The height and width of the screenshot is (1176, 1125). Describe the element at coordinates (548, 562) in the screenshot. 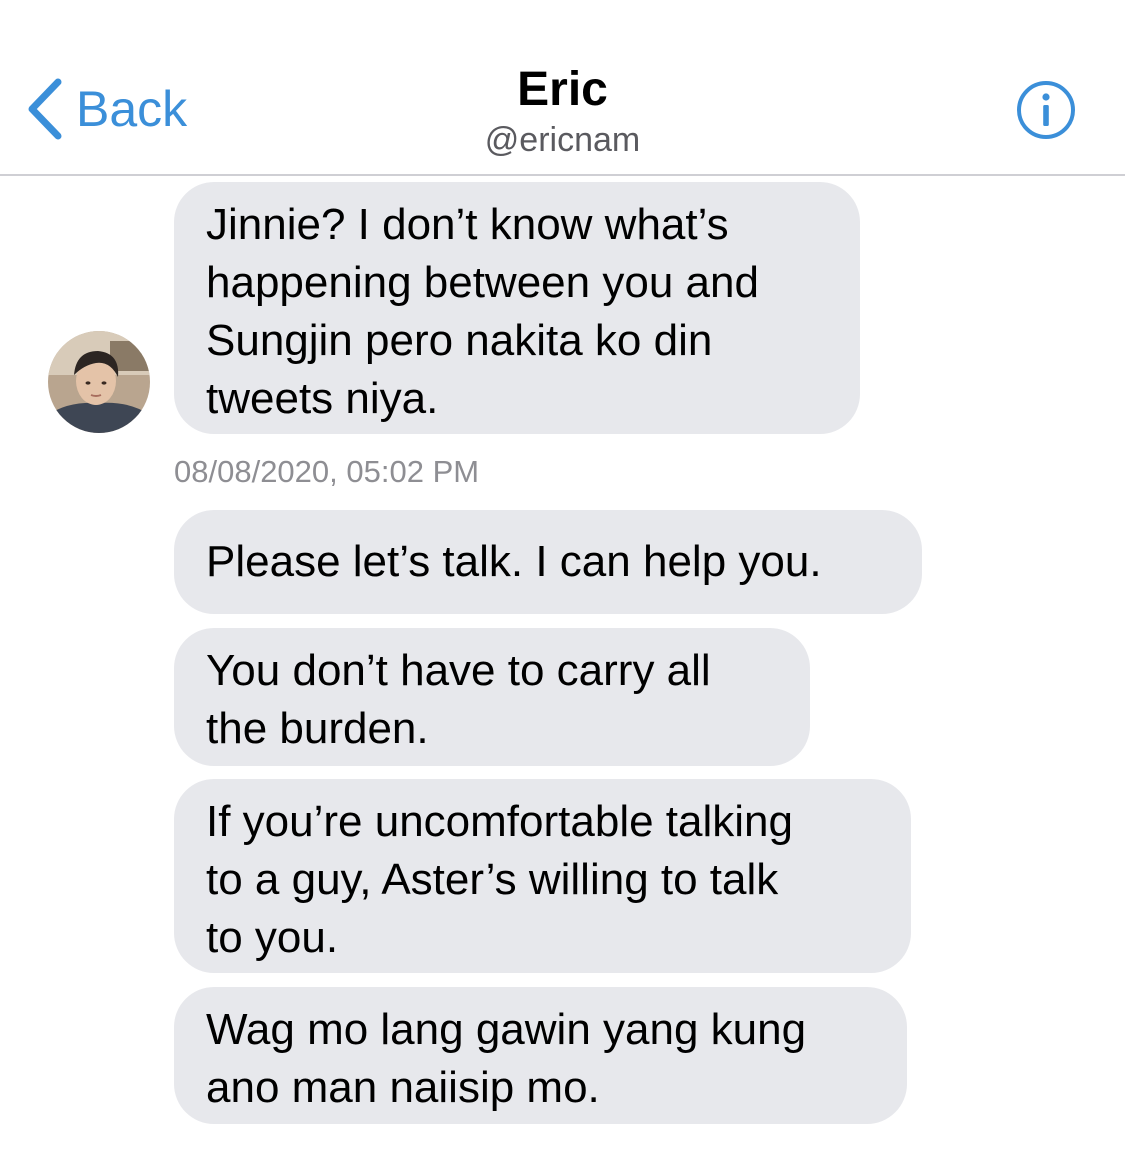

I see `message-bubble: Please let’s talk. I can help you.` at that location.